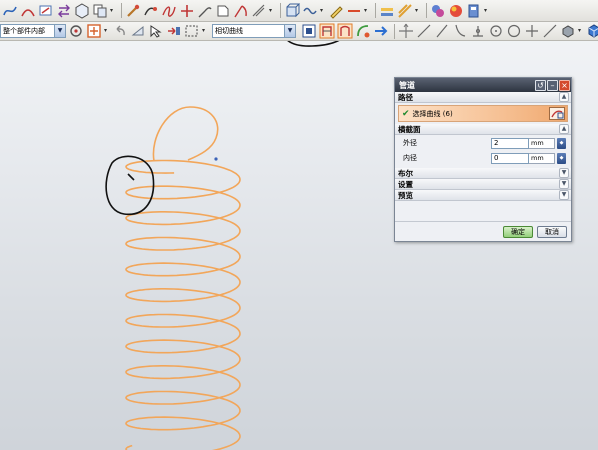 The width and height of the screenshot is (598, 450). I want to click on helix-curve, so click(183, 278).